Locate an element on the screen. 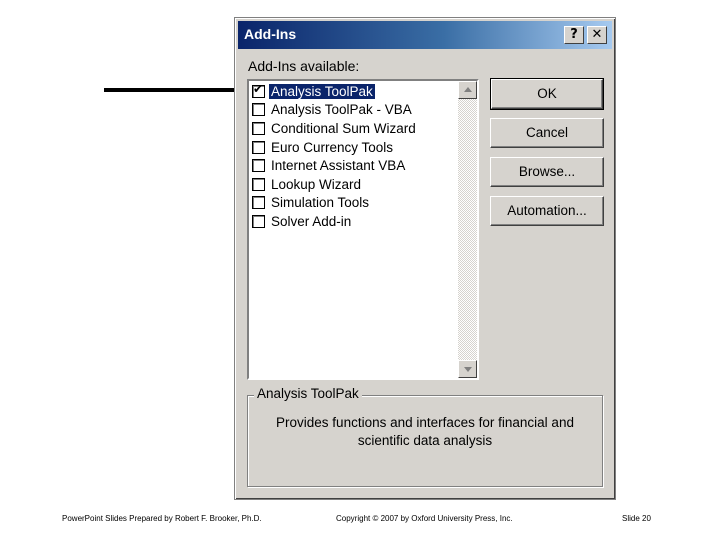 The width and height of the screenshot is (720, 540). addin-label: Conditional Sum Wizard is located at coordinates (343, 128).